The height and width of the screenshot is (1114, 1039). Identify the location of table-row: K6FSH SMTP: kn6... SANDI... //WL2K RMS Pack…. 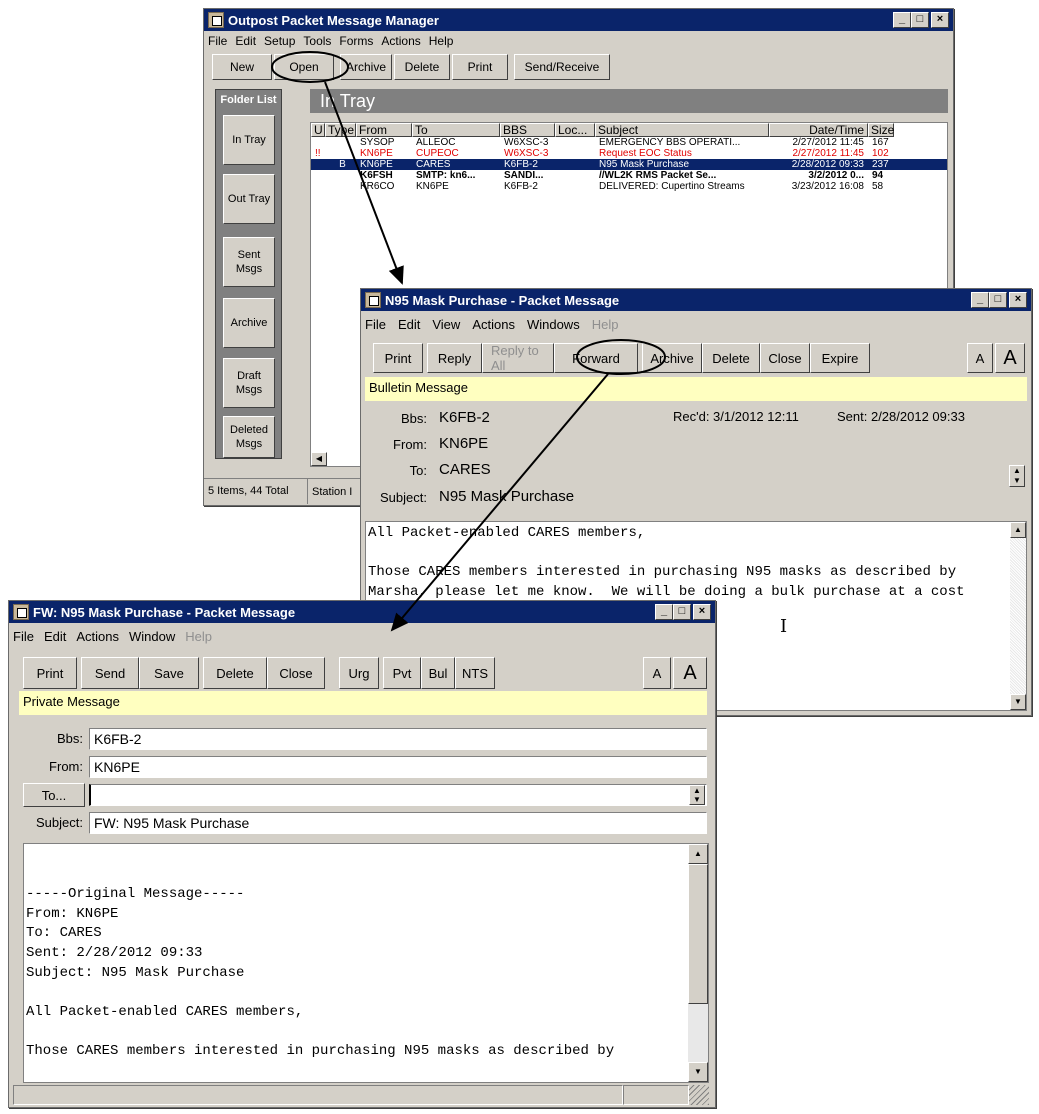
(629, 175).